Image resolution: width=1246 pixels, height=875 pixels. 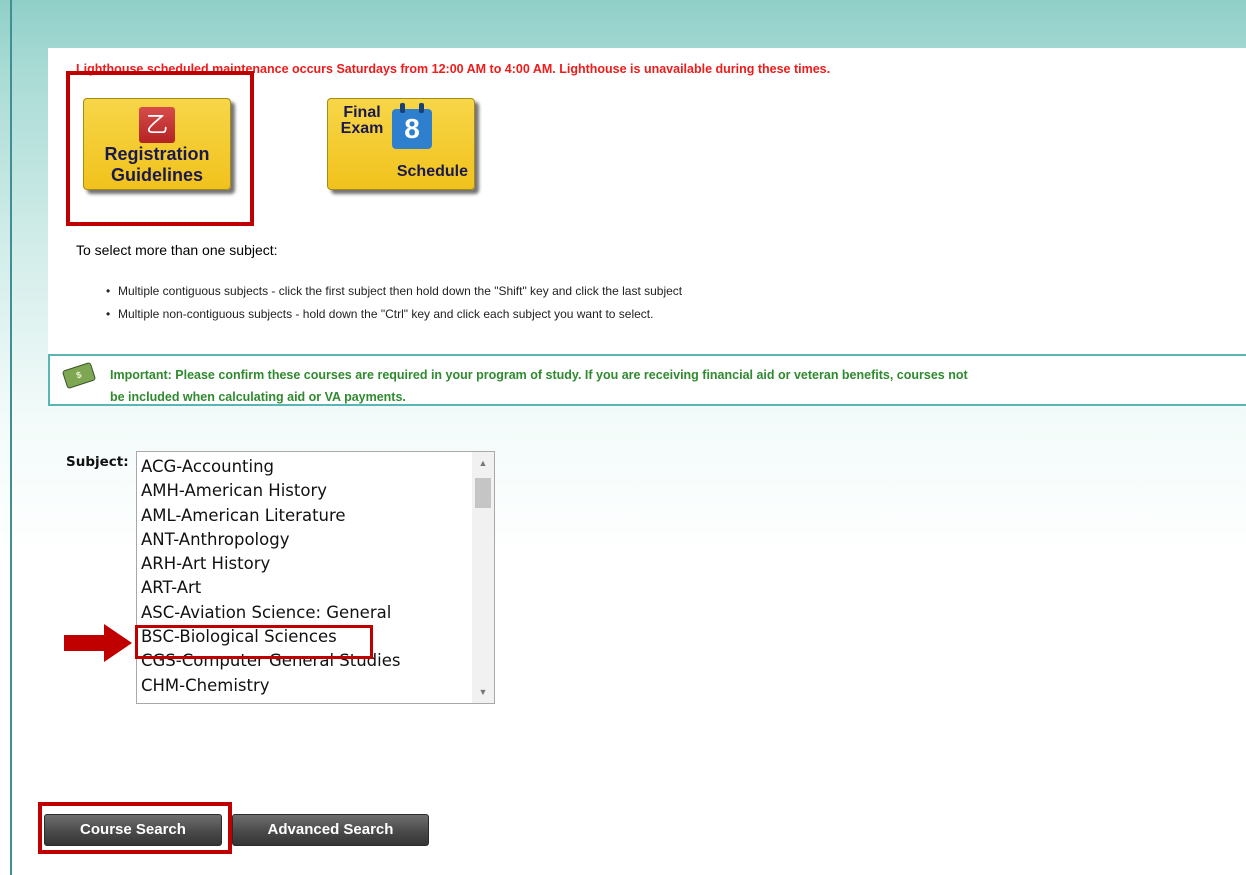 I want to click on scroll-thumb, so click(x=483, y=493).